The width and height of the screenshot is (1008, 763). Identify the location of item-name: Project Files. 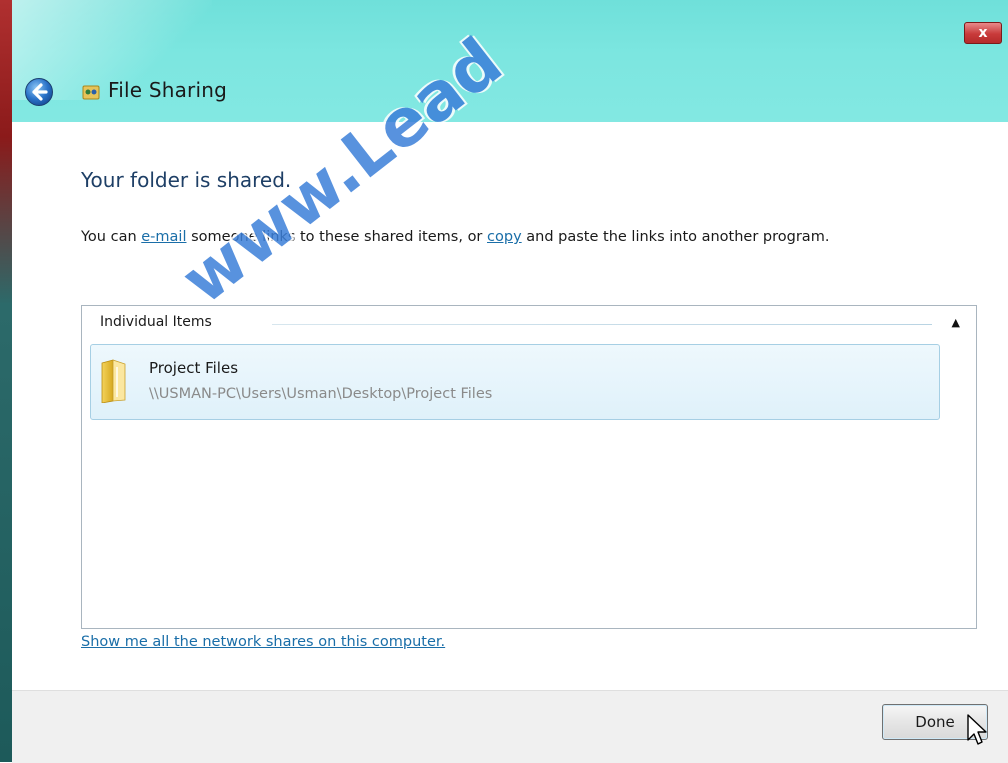
(194, 368).